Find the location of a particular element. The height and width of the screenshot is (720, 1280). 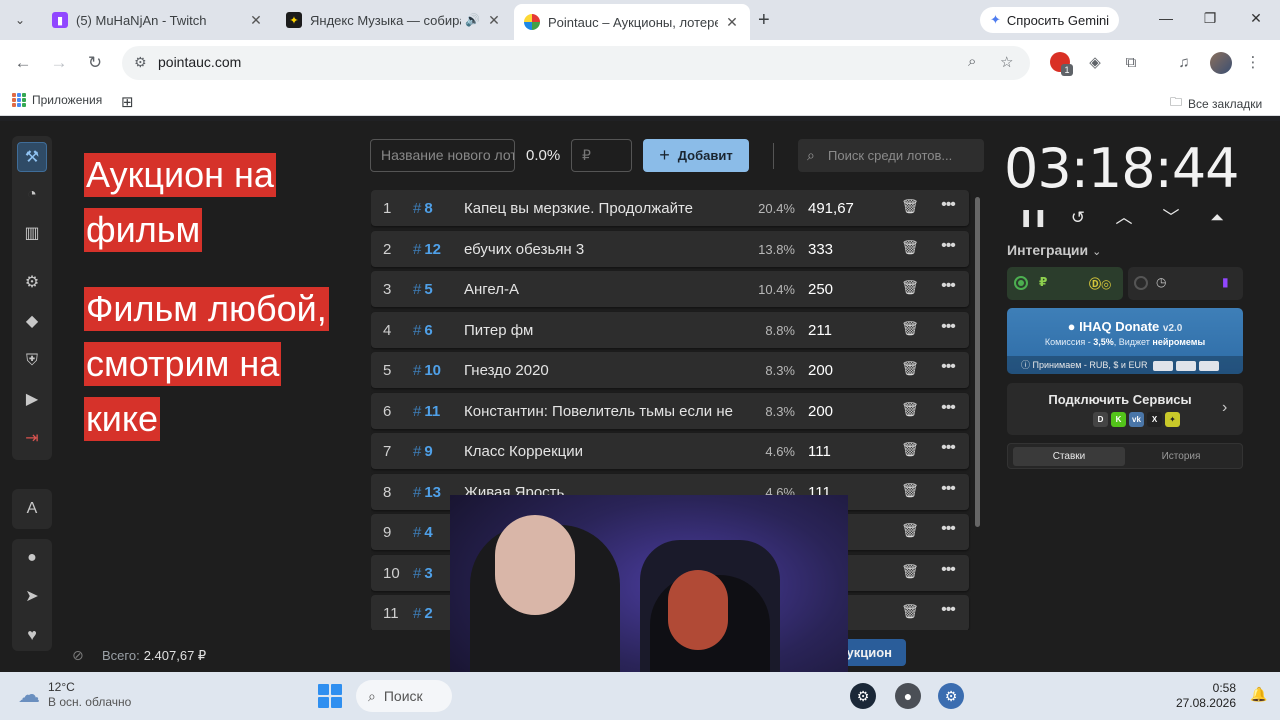

shield-icon: ⛨ is located at coordinates (32, 361).